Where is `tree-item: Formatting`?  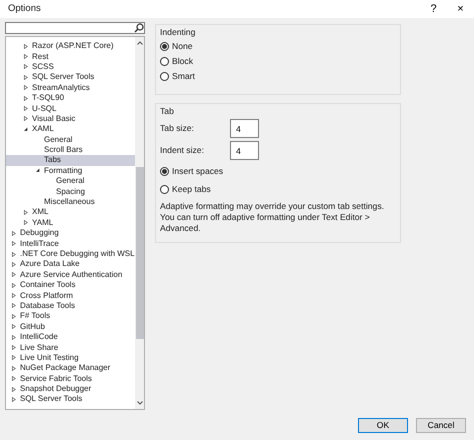
tree-item: Formatting is located at coordinates (70, 171).